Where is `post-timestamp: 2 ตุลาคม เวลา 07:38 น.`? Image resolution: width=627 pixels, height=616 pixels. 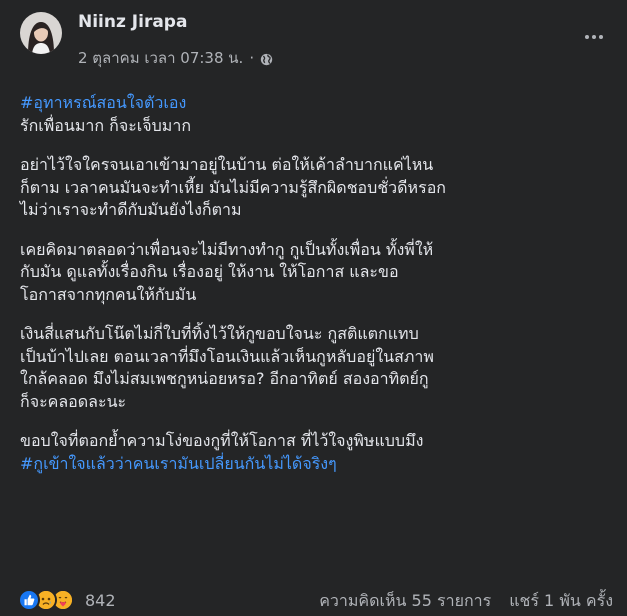
post-timestamp: 2 ตุลาคม เวลา 07:38 น. is located at coordinates (160, 58).